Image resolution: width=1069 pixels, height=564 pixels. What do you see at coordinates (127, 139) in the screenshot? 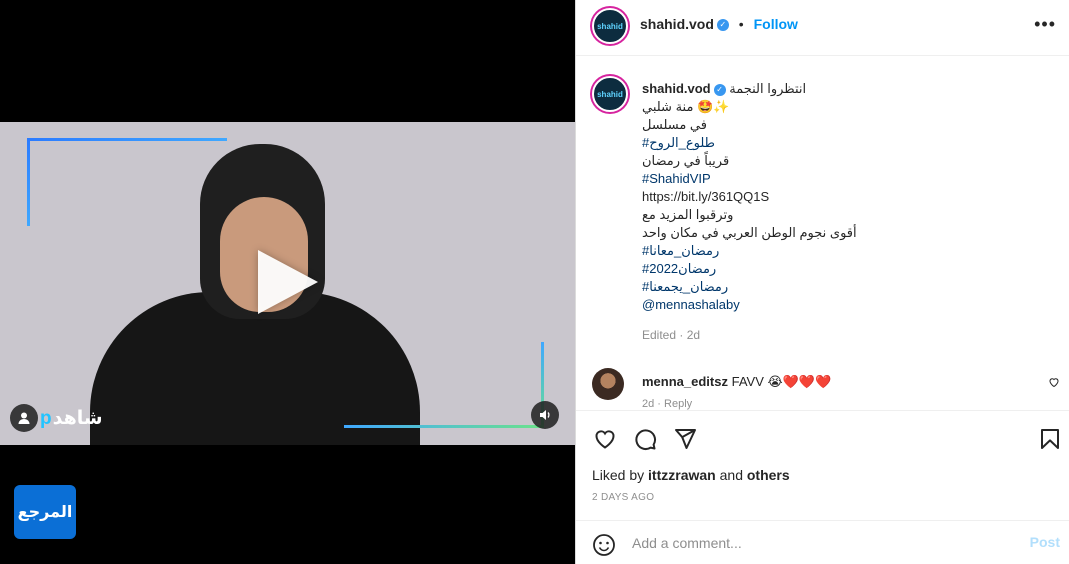
I see `frame-corner-top` at bounding box center [127, 139].